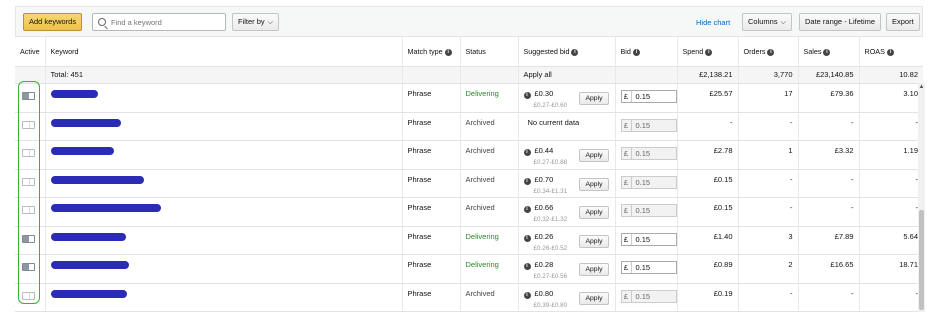 The height and width of the screenshot is (312, 937). Describe the element at coordinates (828, 297) in the screenshot. I see `sales-cell: -` at that location.